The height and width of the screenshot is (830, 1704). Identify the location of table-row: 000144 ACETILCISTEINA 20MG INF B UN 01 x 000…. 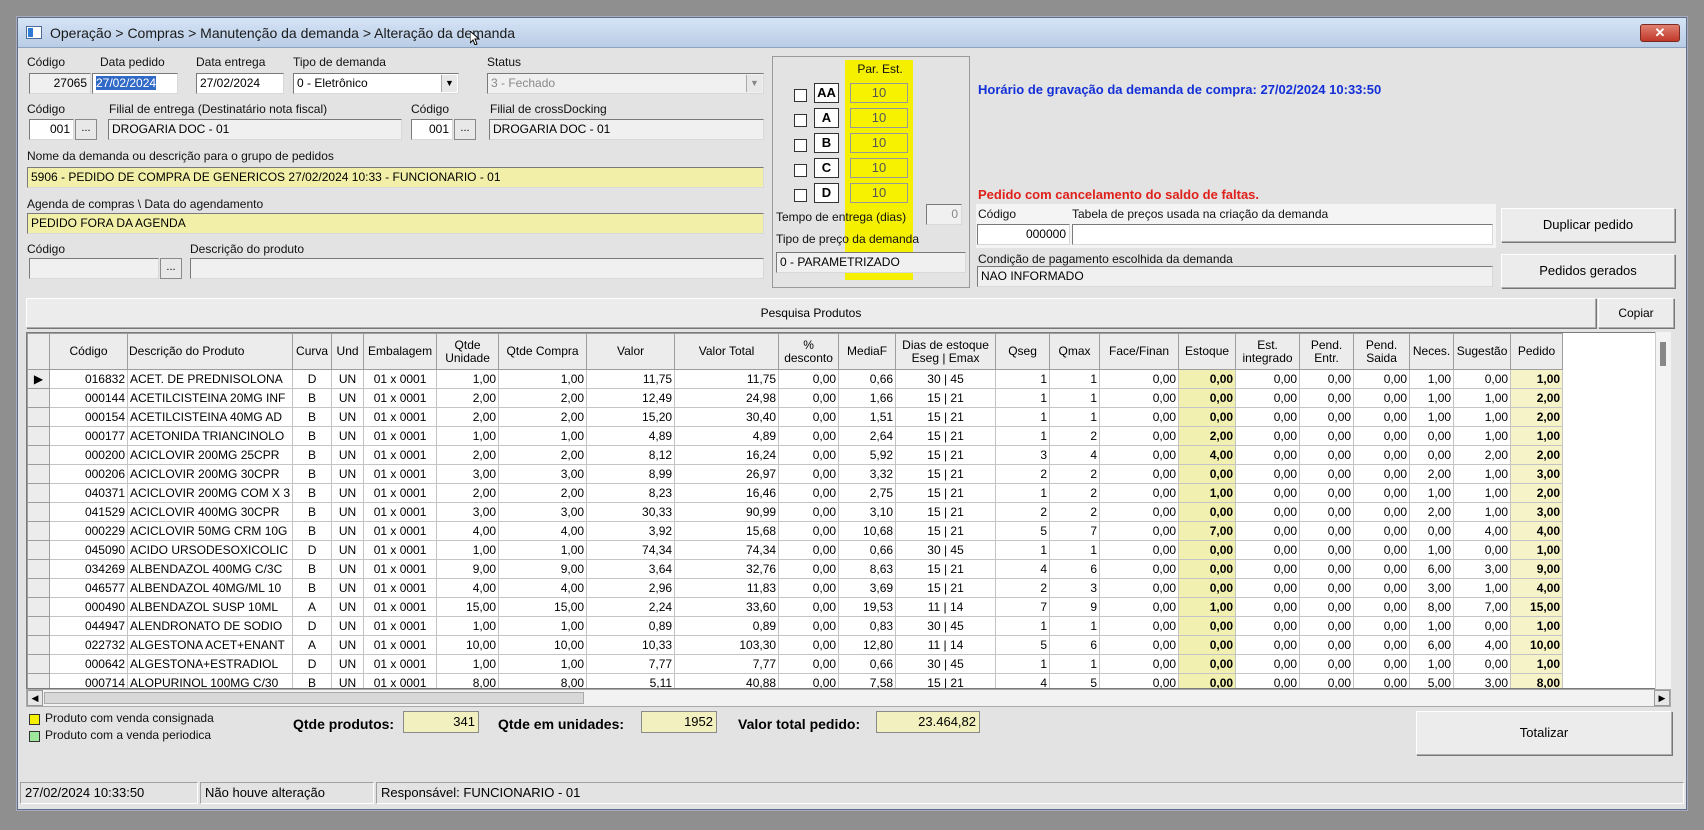
(795, 398).